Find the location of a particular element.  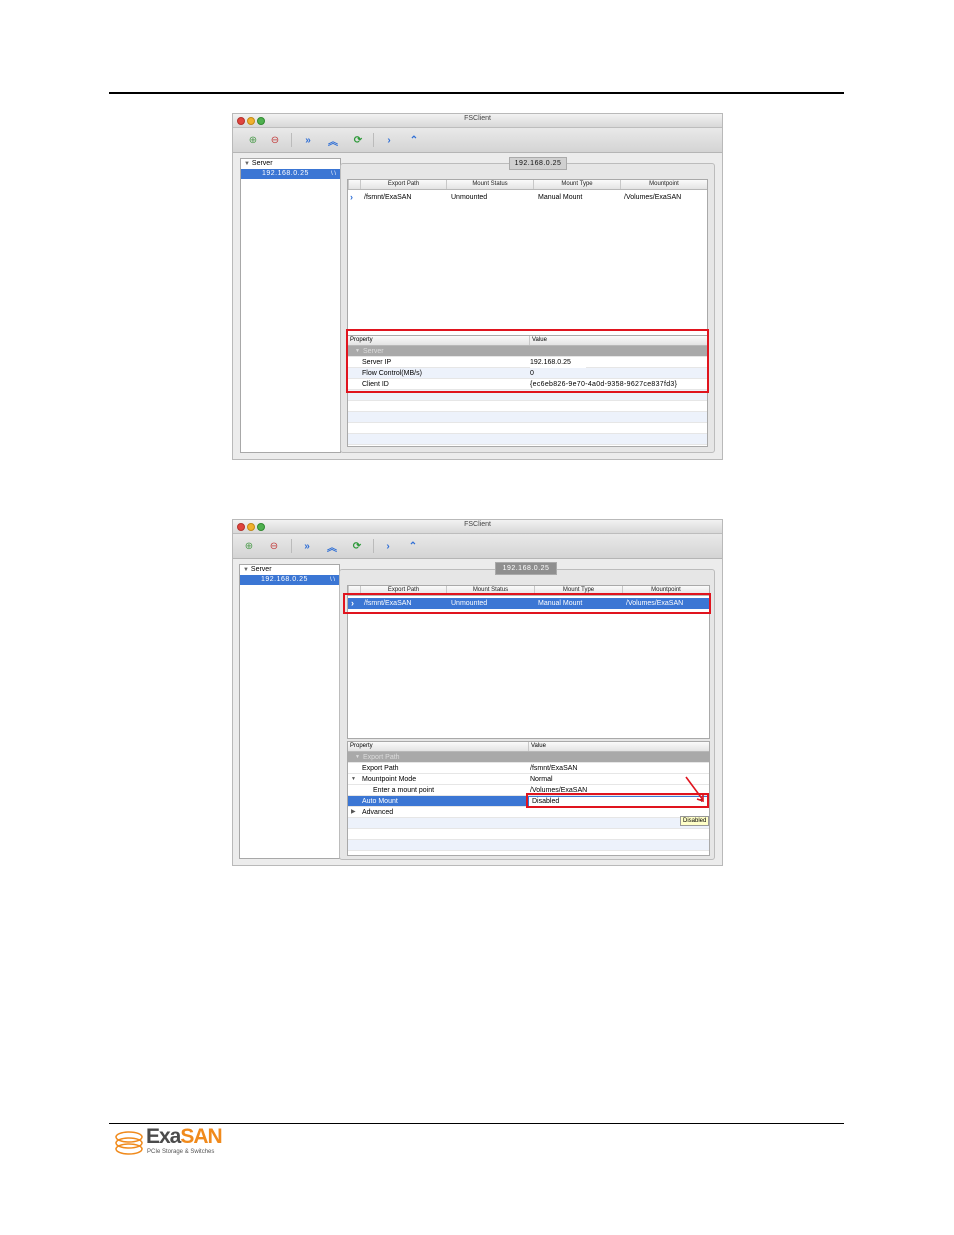

property-row: Export Path/fsmnt/ExaSAN is located at coordinates (528, 768).